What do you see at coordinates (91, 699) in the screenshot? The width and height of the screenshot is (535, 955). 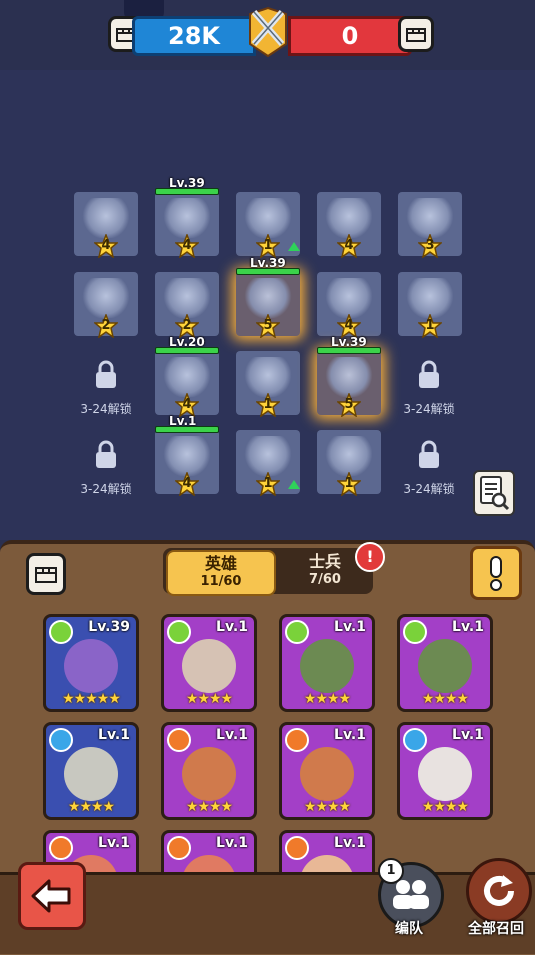 I see `hero-stars: ★★★★★` at bounding box center [91, 699].